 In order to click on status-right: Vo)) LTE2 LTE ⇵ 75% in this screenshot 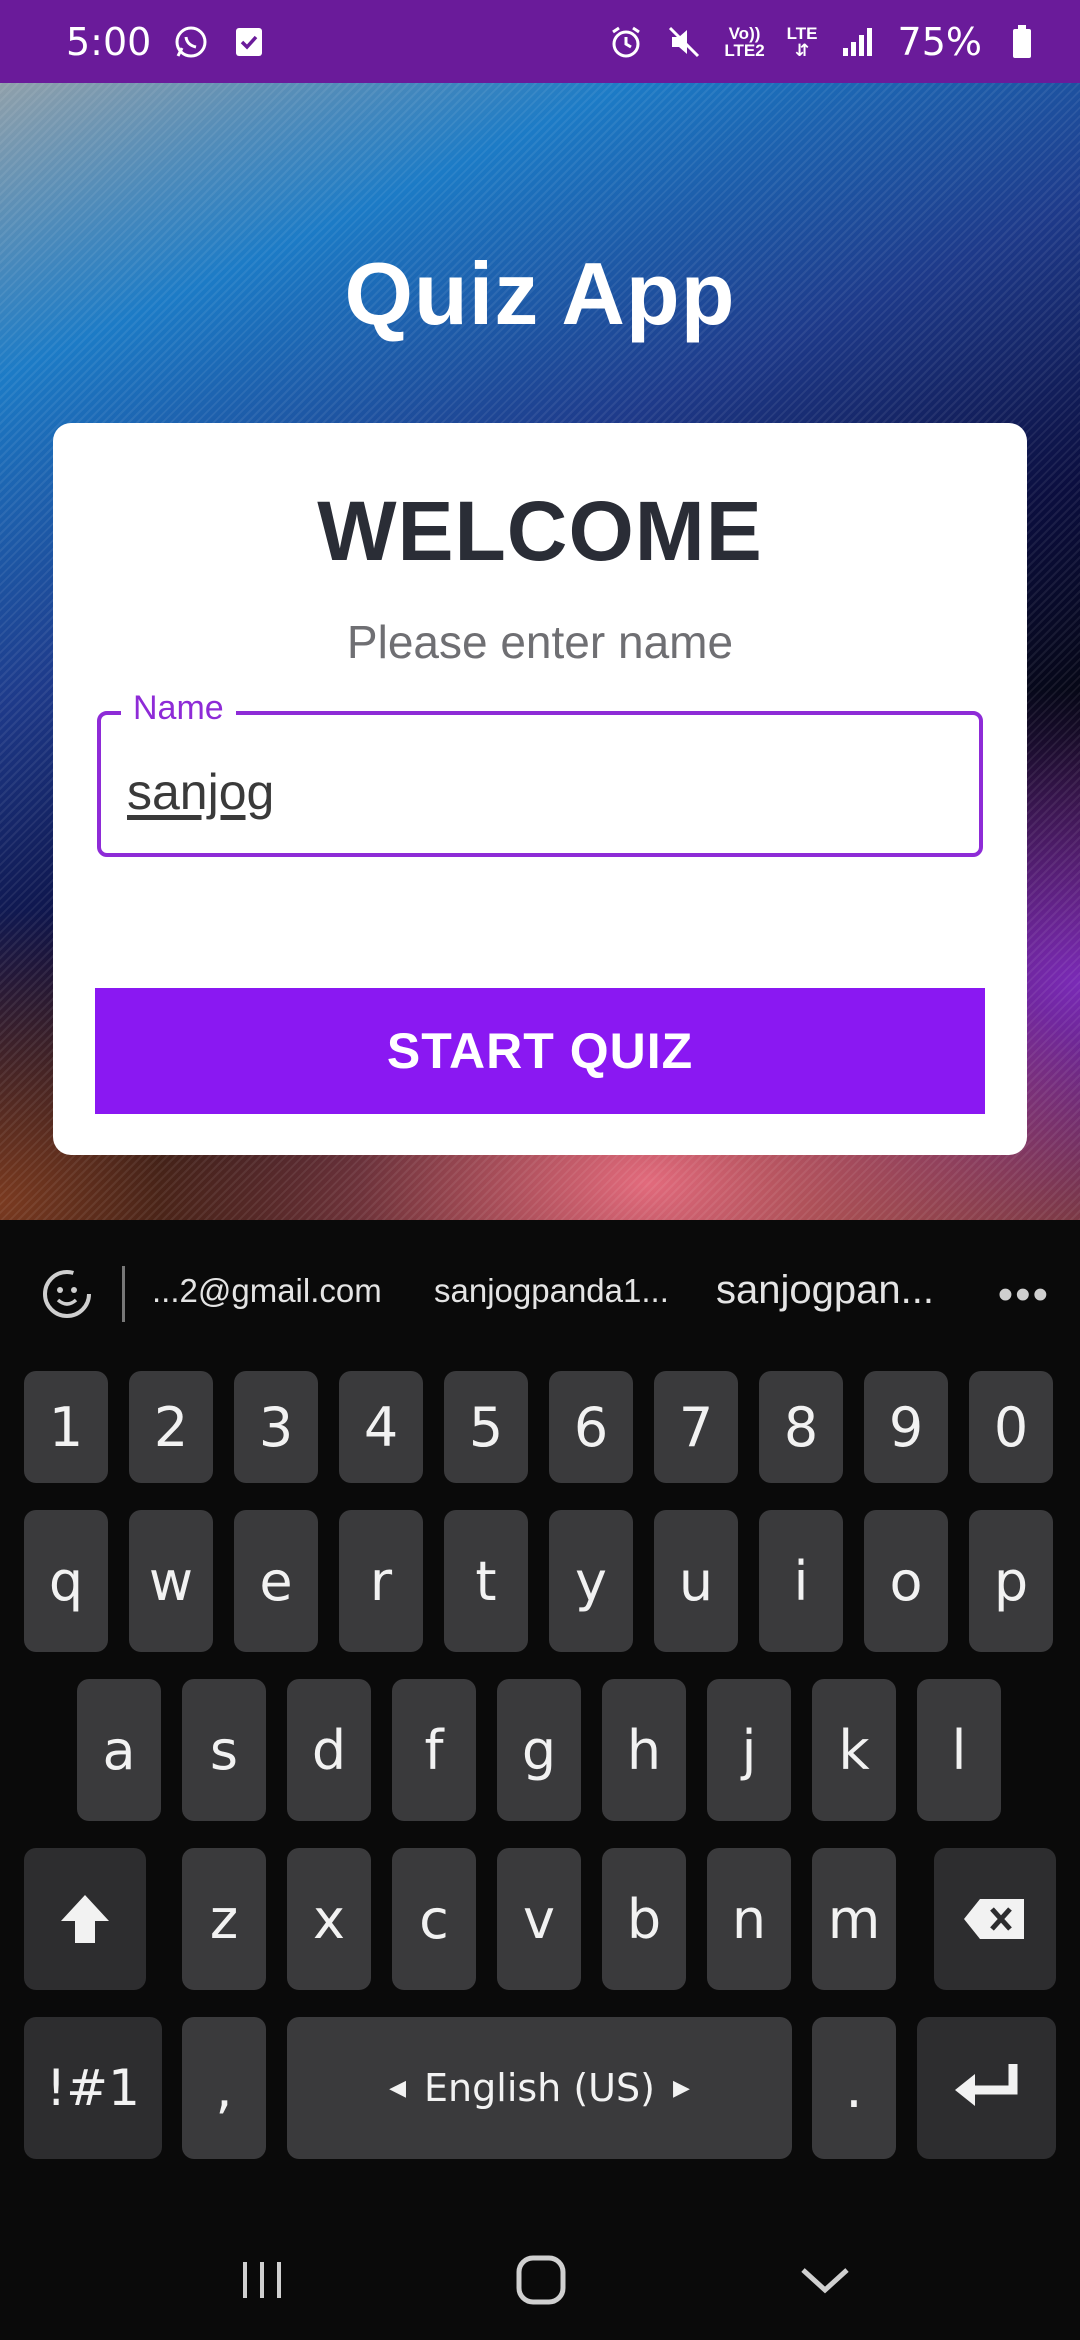, I will do `click(824, 42)`.